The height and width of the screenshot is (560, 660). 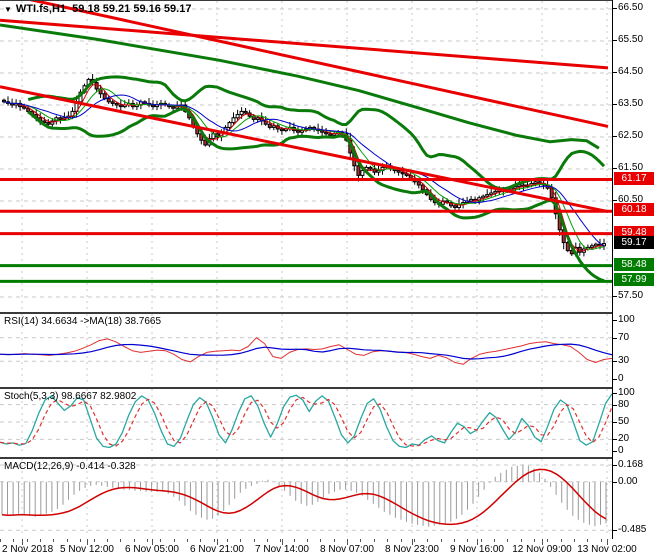 What do you see at coordinates (631, 103) in the screenshot?
I see `price-tick-label: 63.50` at bounding box center [631, 103].